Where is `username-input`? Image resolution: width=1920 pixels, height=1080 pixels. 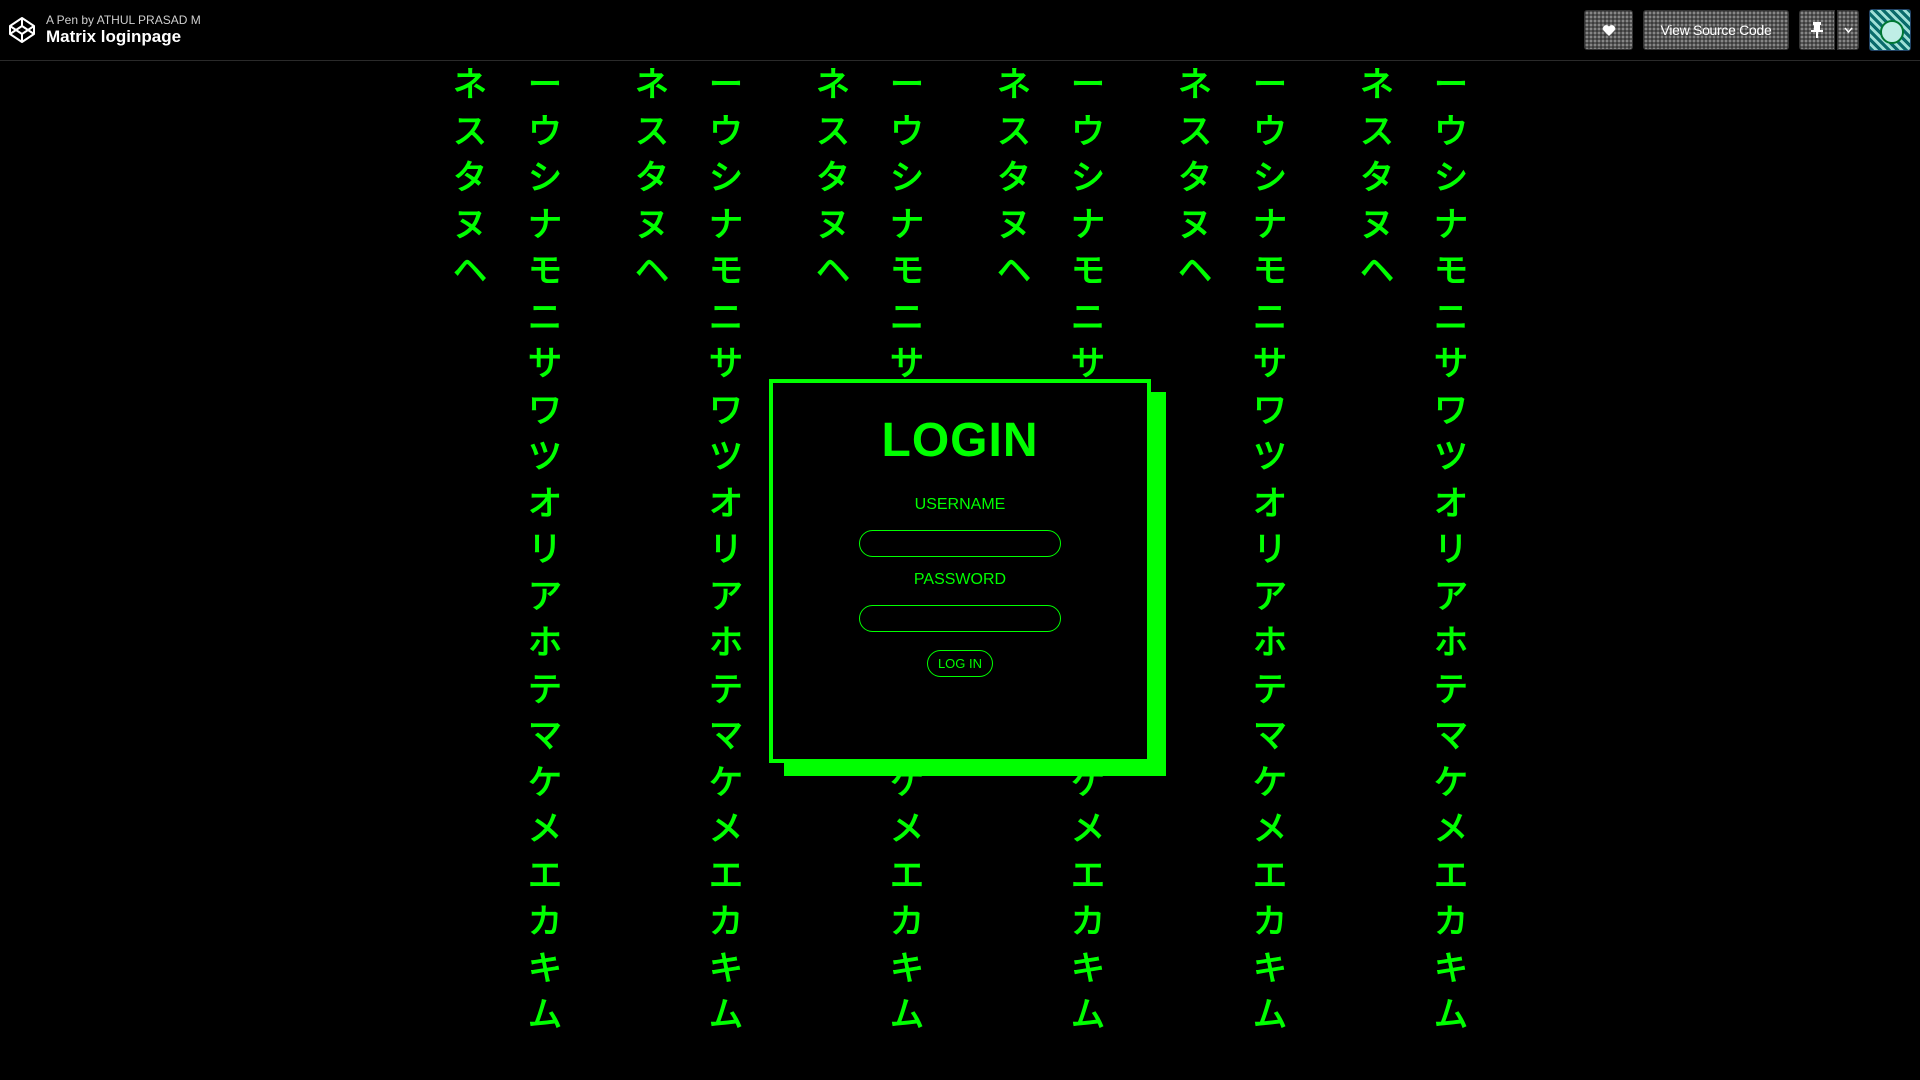 username-input is located at coordinates (960, 543).